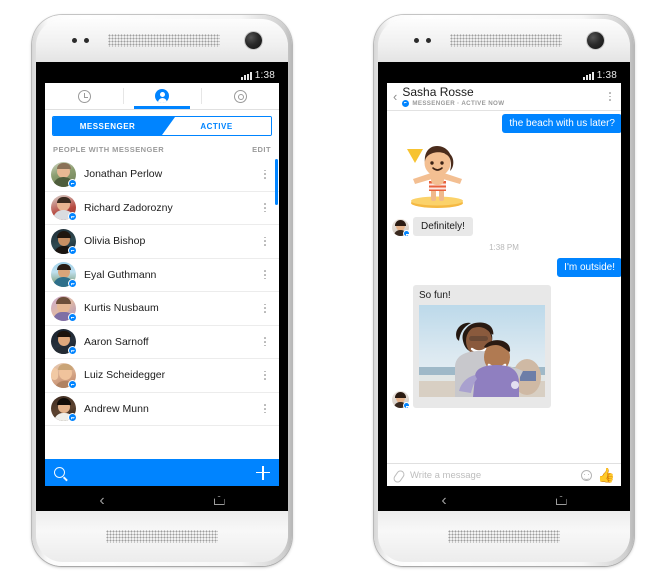 The width and height of the screenshot is (670, 581). Describe the element at coordinates (504, 226) in the screenshot. I see `message-row-incoming: Definitely!` at that location.